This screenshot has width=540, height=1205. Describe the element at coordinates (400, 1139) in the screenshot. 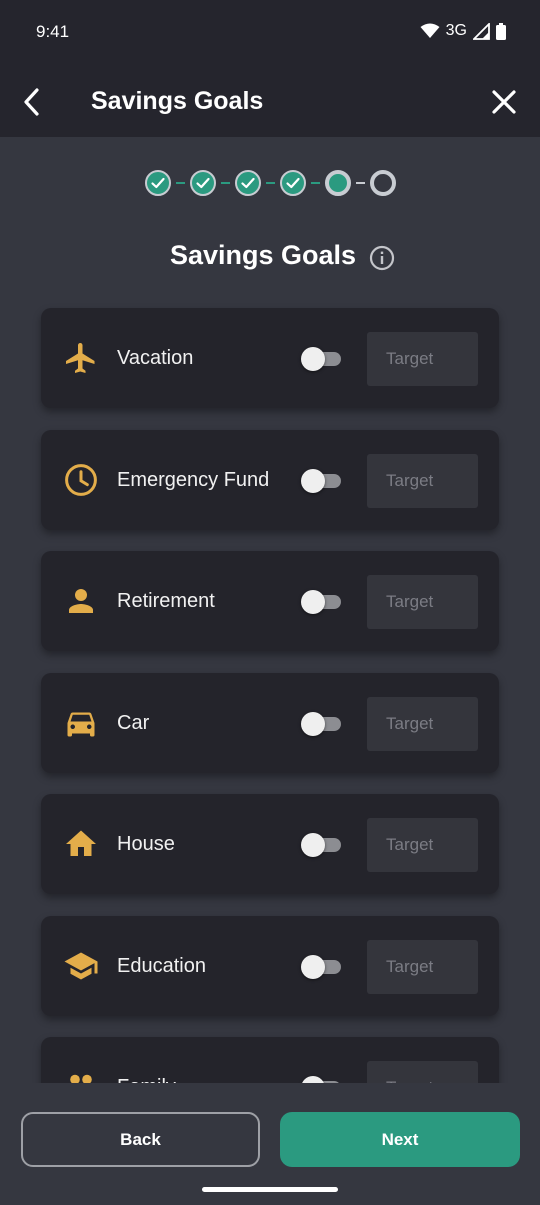

I see `next-button: Next` at that location.